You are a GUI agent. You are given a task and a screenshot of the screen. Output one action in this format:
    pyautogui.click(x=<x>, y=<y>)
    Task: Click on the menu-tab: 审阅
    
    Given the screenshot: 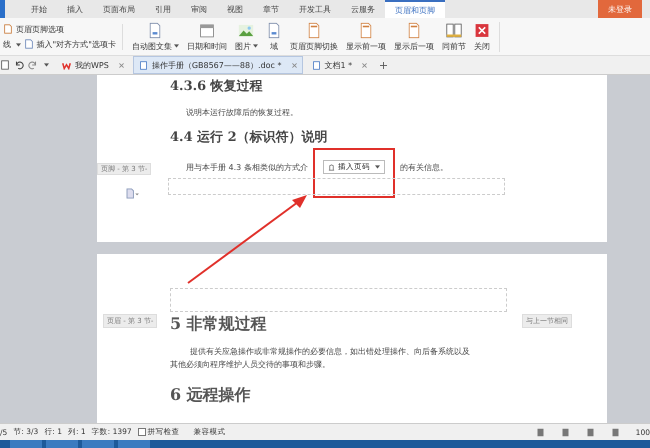 What is the action you would take?
    pyautogui.click(x=199, y=9)
    